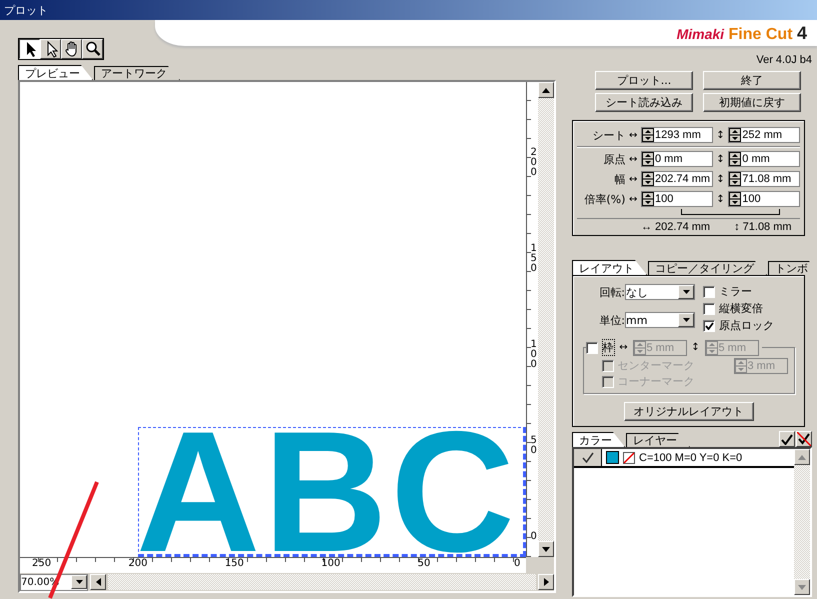 Image resolution: width=817 pixels, height=599 pixels. I want to click on checkbox-label: ミラー, so click(735, 291).